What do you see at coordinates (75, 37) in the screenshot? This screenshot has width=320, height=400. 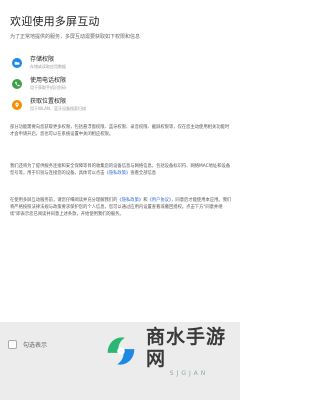 I see `page-subtitle: 为了正常地提供的服务，多屏互动需要获取如下权限和信息` at bounding box center [75, 37].